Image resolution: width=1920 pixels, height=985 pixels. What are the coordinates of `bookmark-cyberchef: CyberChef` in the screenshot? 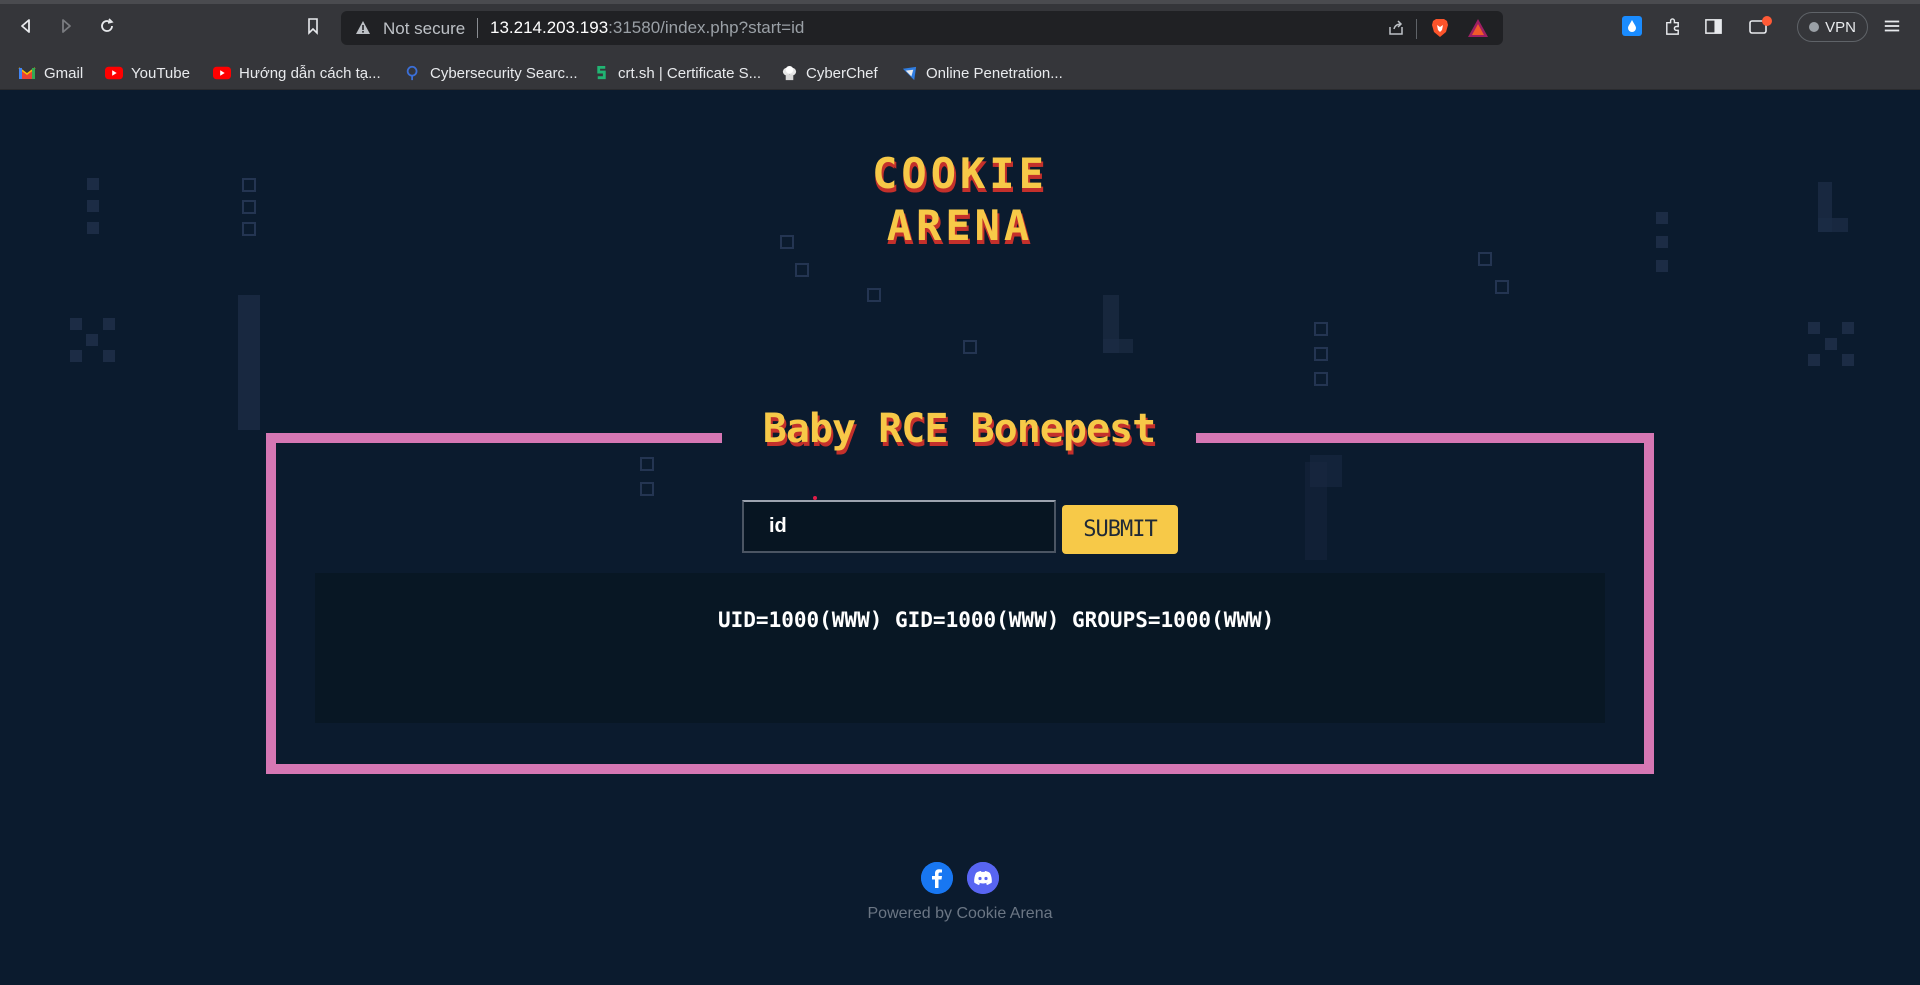 It's located at (829, 73).